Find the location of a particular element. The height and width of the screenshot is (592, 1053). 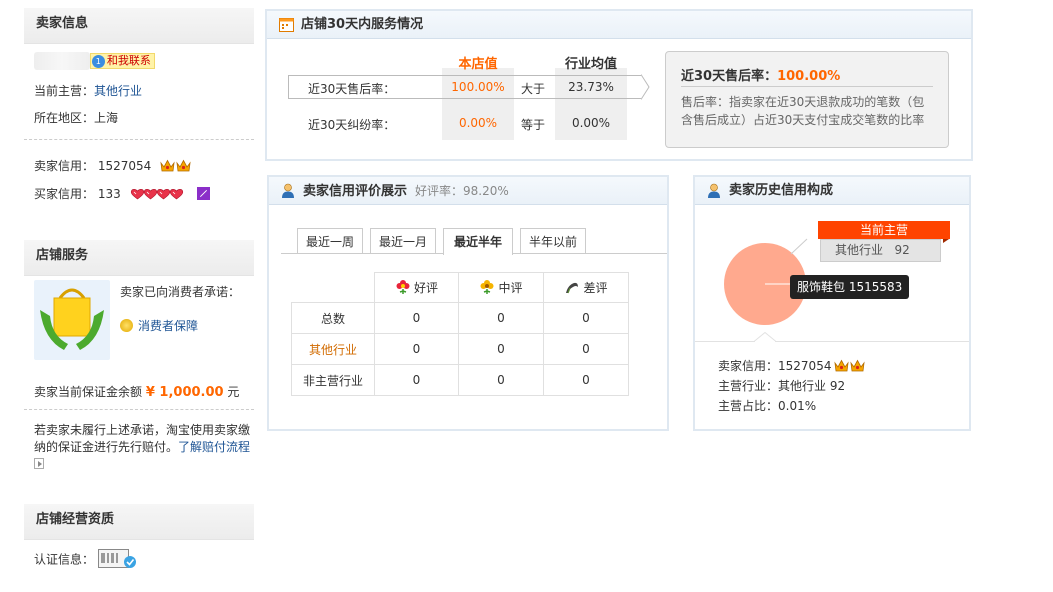

row-label-link: 其他行业 is located at coordinates (333, 349).